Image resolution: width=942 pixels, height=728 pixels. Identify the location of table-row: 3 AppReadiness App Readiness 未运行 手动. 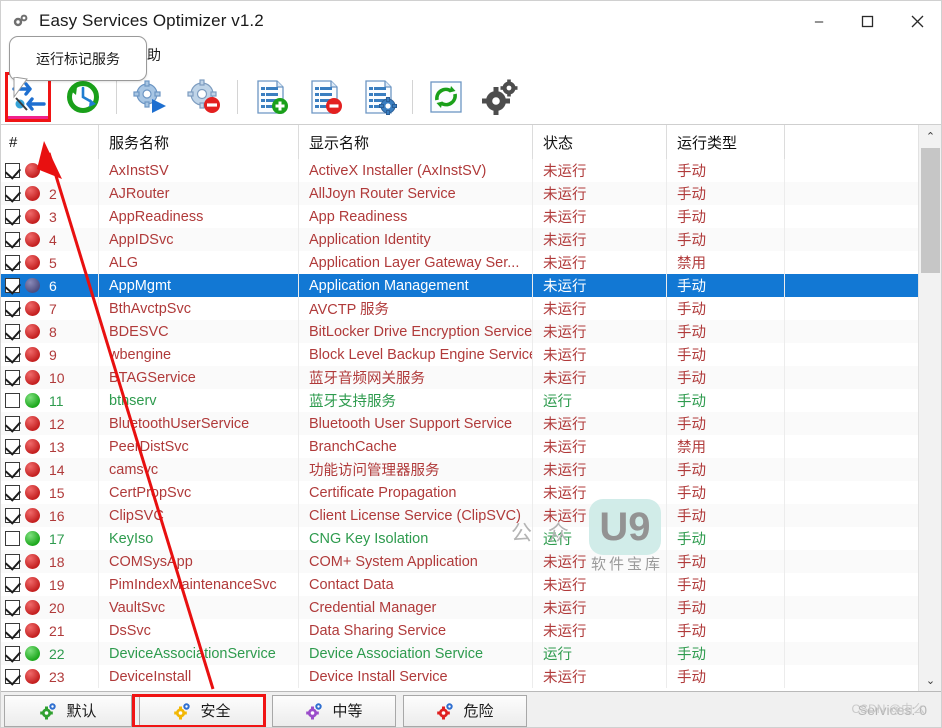
(471, 216).